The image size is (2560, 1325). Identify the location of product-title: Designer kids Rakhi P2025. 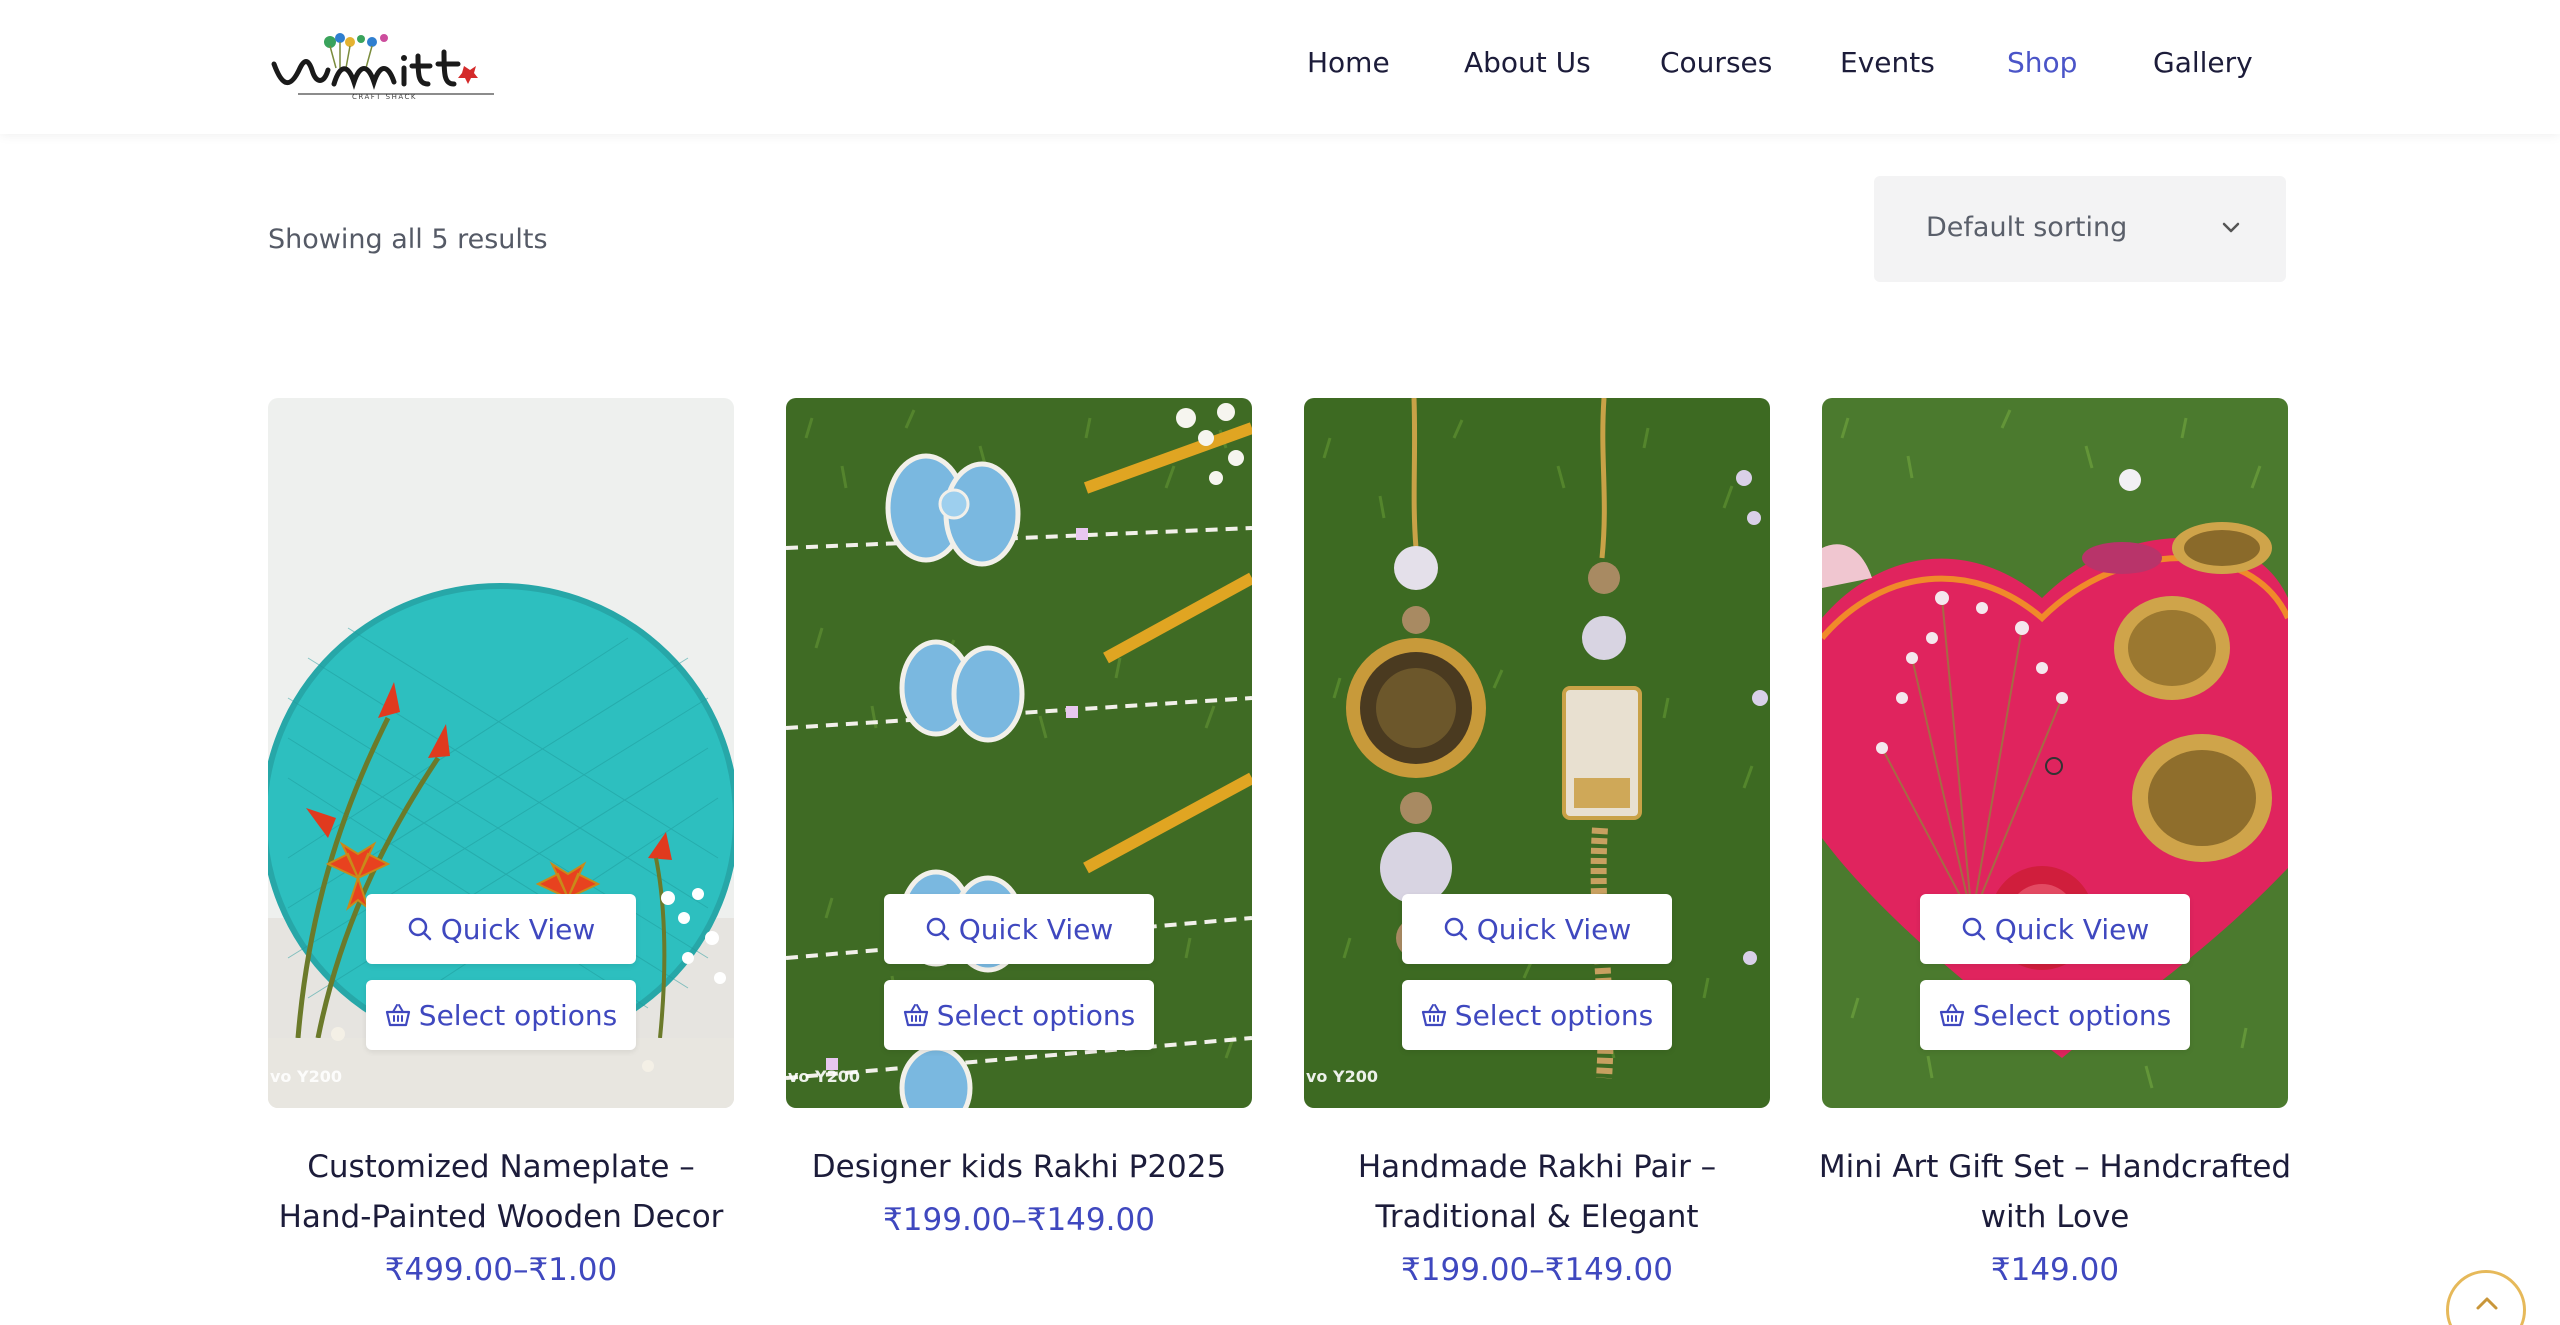
(1019, 1167).